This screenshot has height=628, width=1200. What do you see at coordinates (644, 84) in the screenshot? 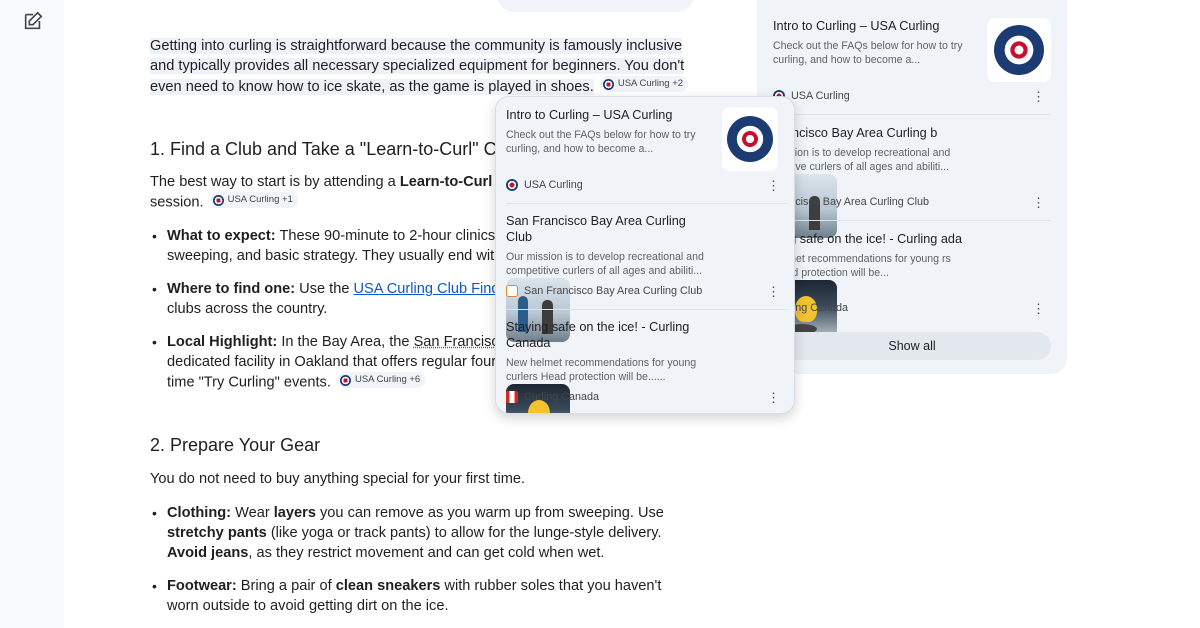
I see `citation-chip: USA Curling +2` at bounding box center [644, 84].